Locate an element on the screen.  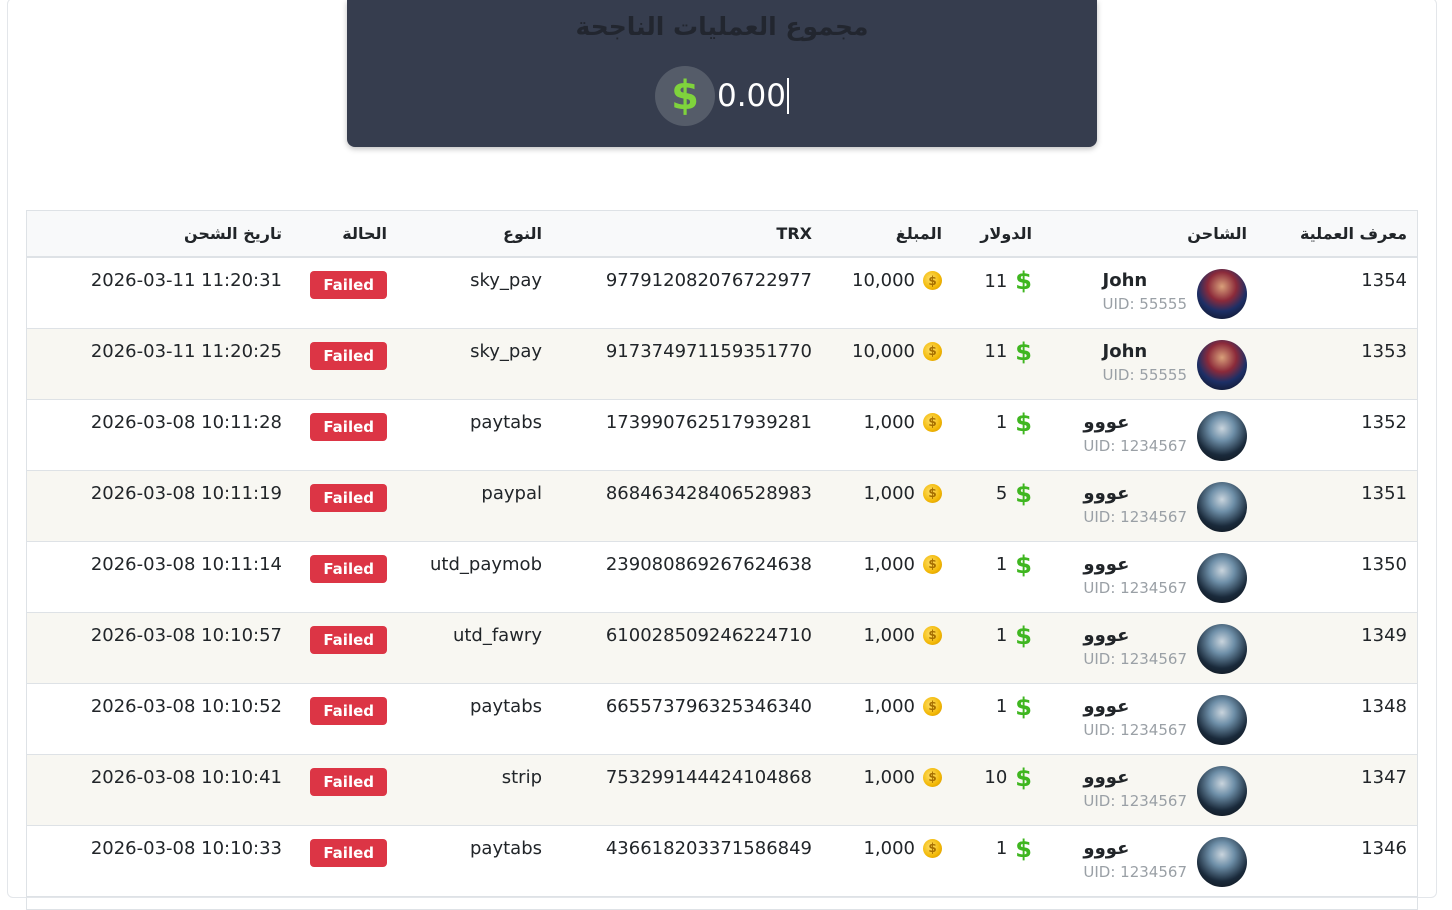
charge-date: 2026-03-08 10:10:57 is located at coordinates (159, 647).